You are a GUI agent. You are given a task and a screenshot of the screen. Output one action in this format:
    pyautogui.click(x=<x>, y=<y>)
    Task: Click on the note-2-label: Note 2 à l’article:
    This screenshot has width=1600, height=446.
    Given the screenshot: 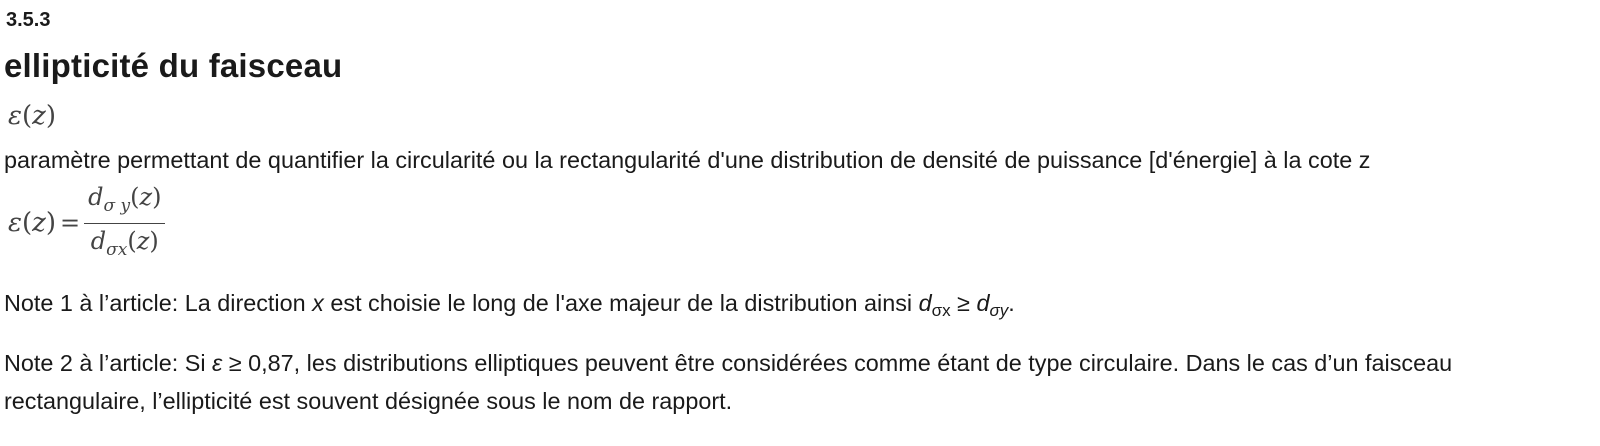 What is the action you would take?
    pyautogui.click(x=91, y=363)
    